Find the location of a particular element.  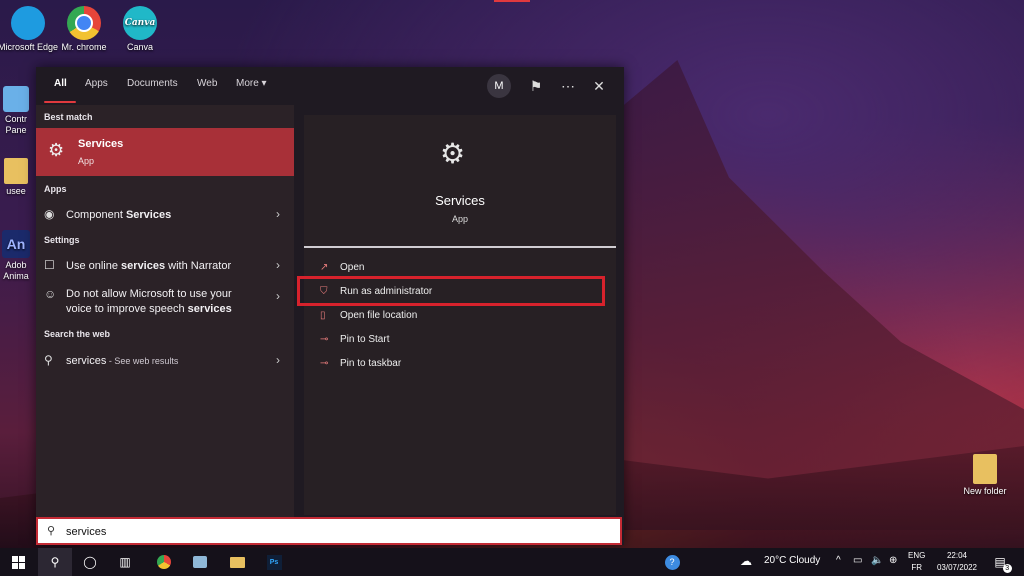

section-heading-web: Search the web is located at coordinates (77, 334).